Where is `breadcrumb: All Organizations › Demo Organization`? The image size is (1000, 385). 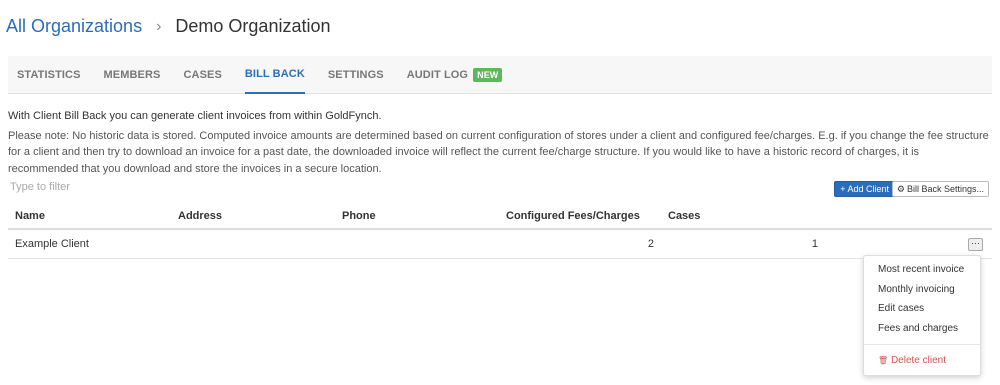 breadcrumb: All Organizations › Demo Organization is located at coordinates (168, 26).